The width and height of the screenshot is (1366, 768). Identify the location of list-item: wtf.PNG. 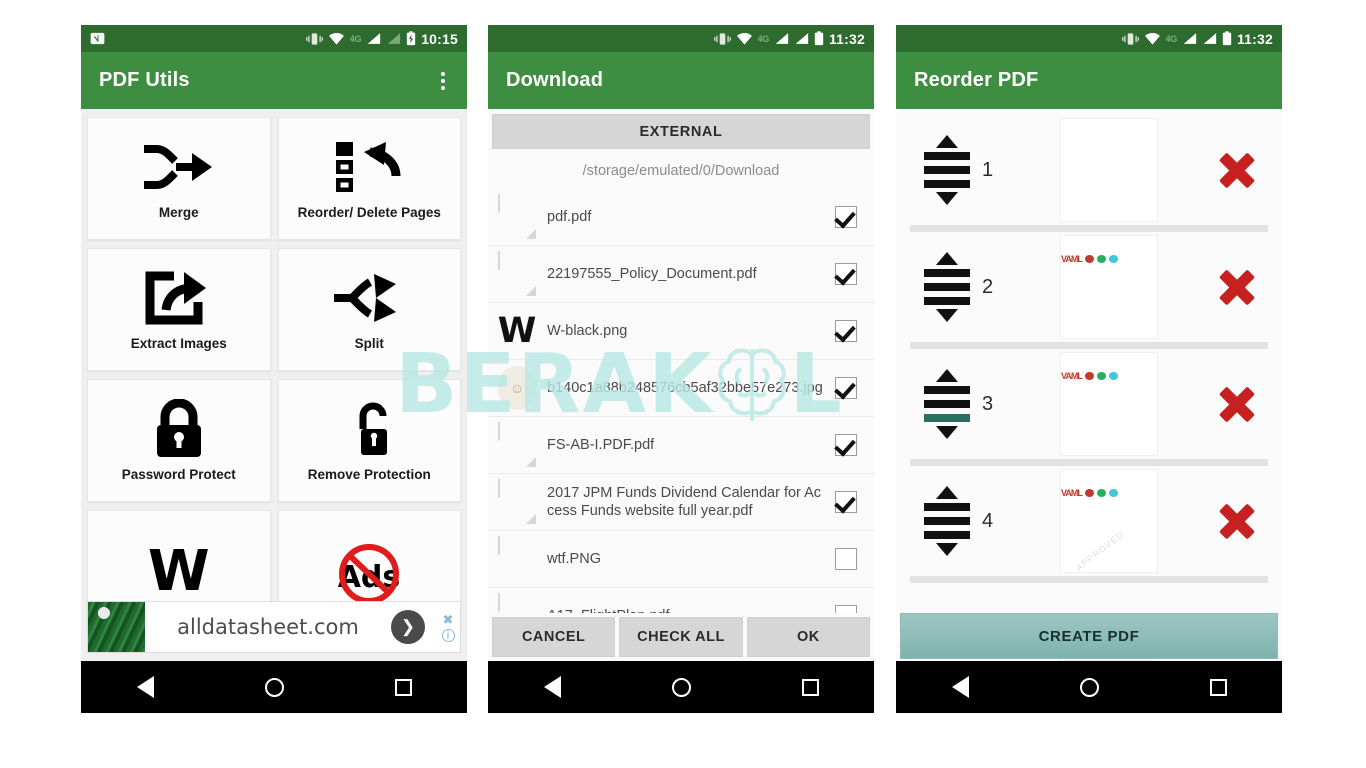
(681, 559).